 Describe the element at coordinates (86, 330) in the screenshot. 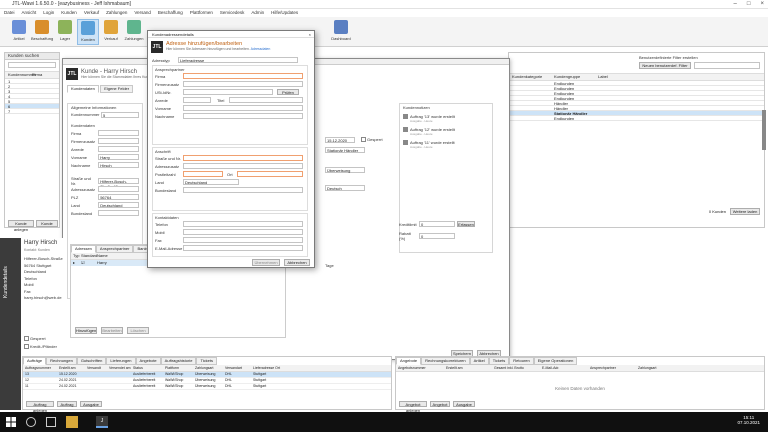

I see `add-address-button: Hinzufügen` at that location.